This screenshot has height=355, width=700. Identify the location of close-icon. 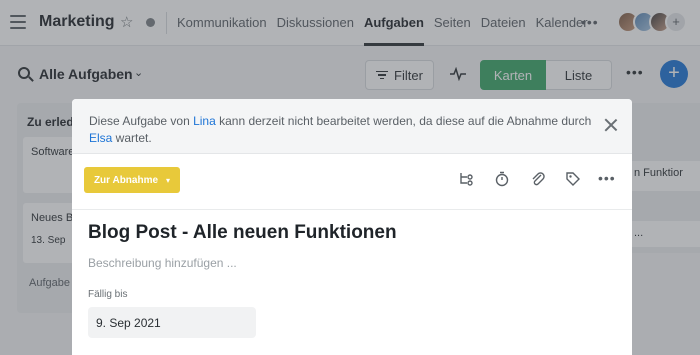
(611, 125).